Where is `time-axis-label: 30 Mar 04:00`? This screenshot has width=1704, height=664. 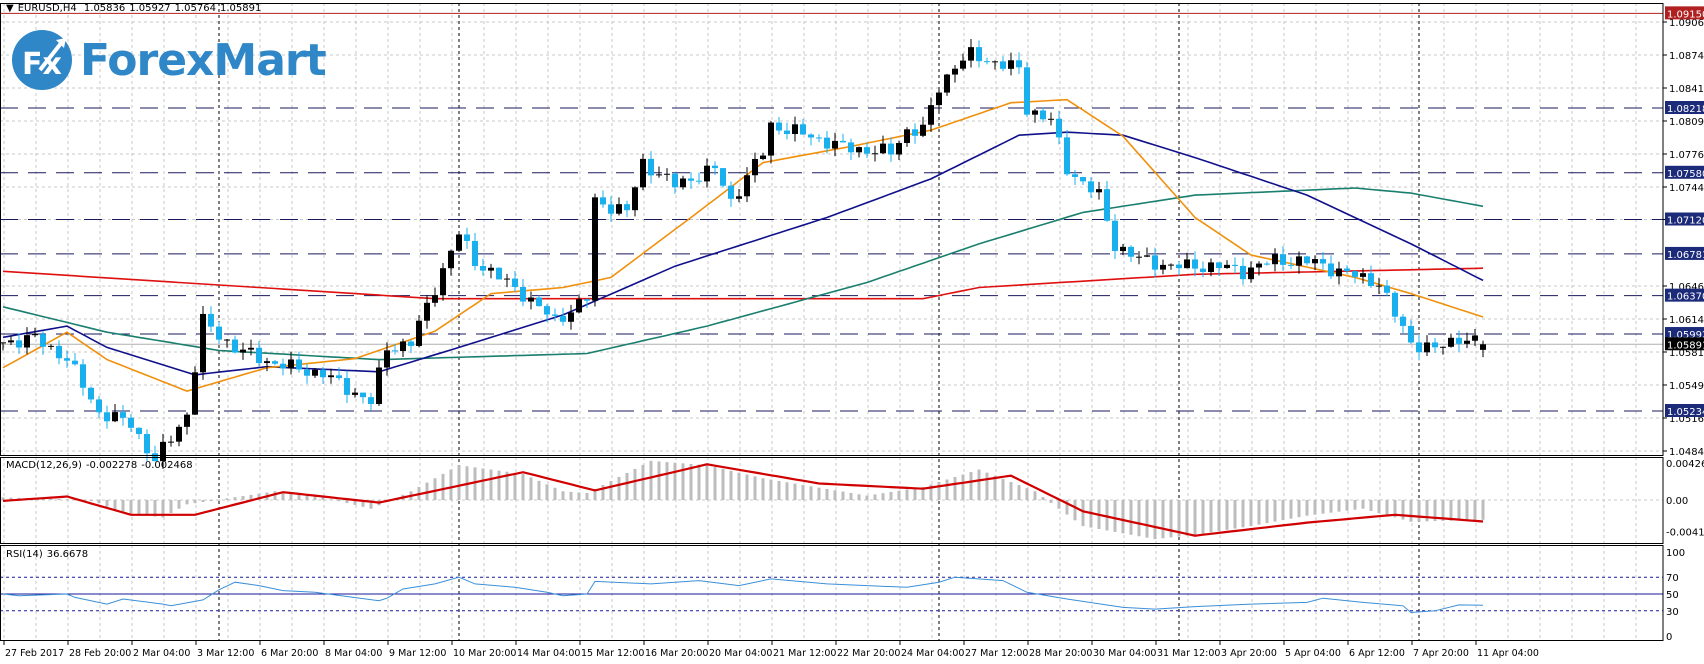
time-axis-label: 30 Mar 04:00 is located at coordinates (1124, 653).